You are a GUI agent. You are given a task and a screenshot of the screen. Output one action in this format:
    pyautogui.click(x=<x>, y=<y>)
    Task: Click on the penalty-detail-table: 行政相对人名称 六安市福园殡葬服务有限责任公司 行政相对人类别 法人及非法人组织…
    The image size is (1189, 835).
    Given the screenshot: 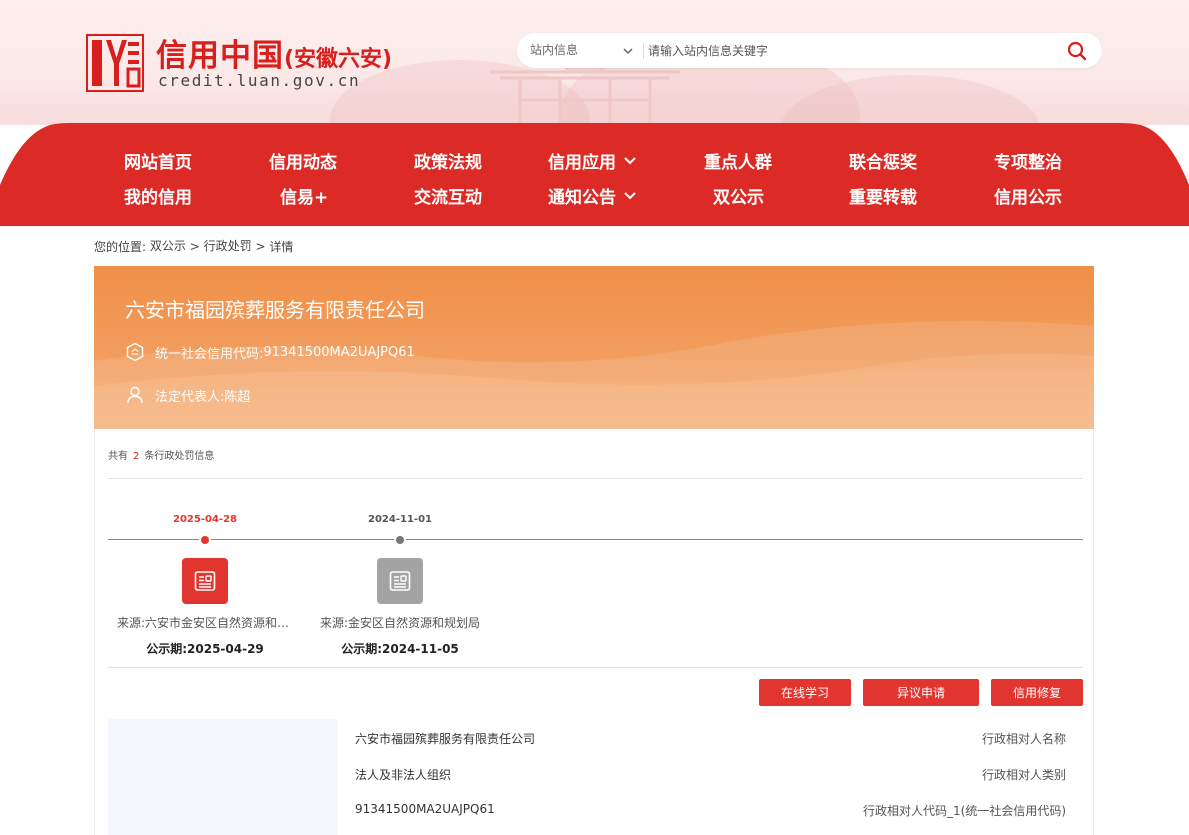 What is the action you would take?
    pyautogui.click(x=595, y=777)
    